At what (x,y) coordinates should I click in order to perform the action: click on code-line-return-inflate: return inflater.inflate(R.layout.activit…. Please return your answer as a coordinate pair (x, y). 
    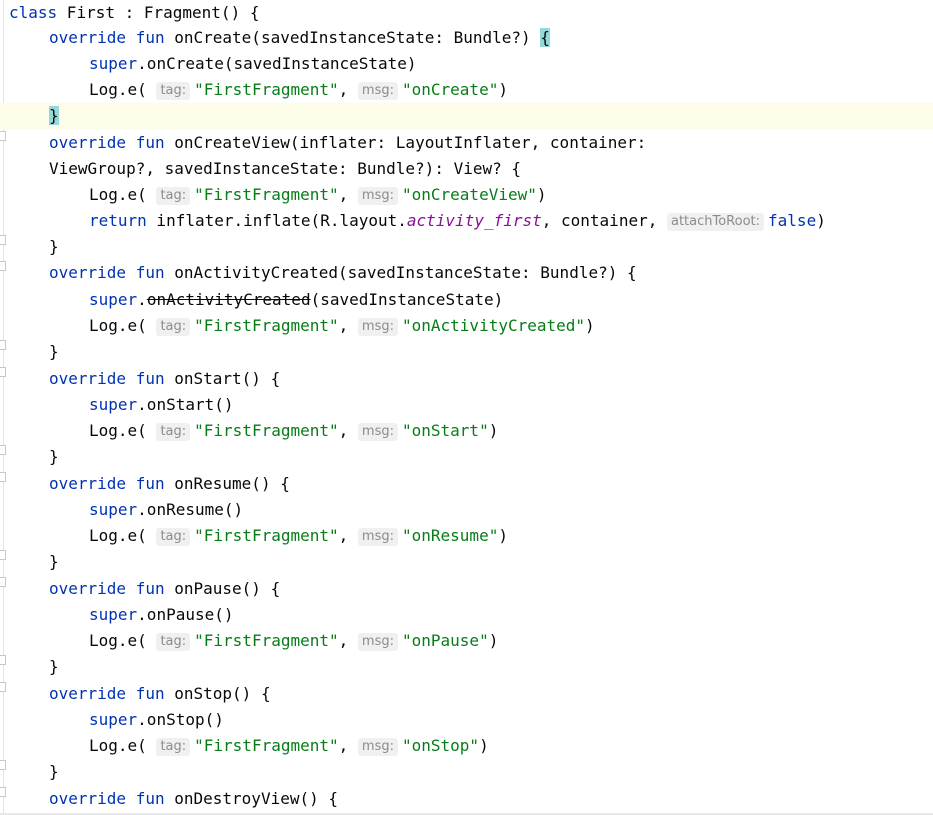
    Looking at the image, I should click on (417, 221).